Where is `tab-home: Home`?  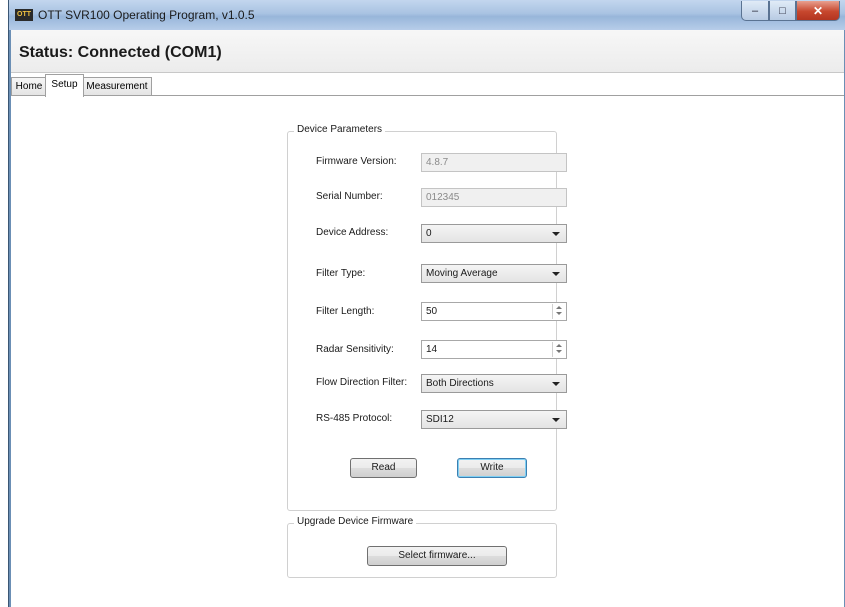
tab-home: Home is located at coordinates (29, 86).